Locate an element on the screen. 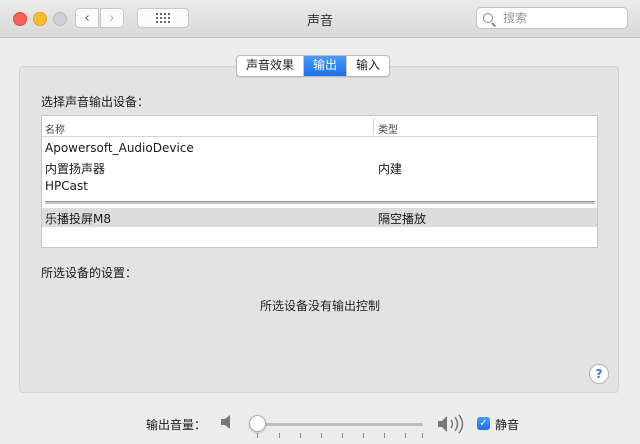  search-input is located at coordinates (558, 18).